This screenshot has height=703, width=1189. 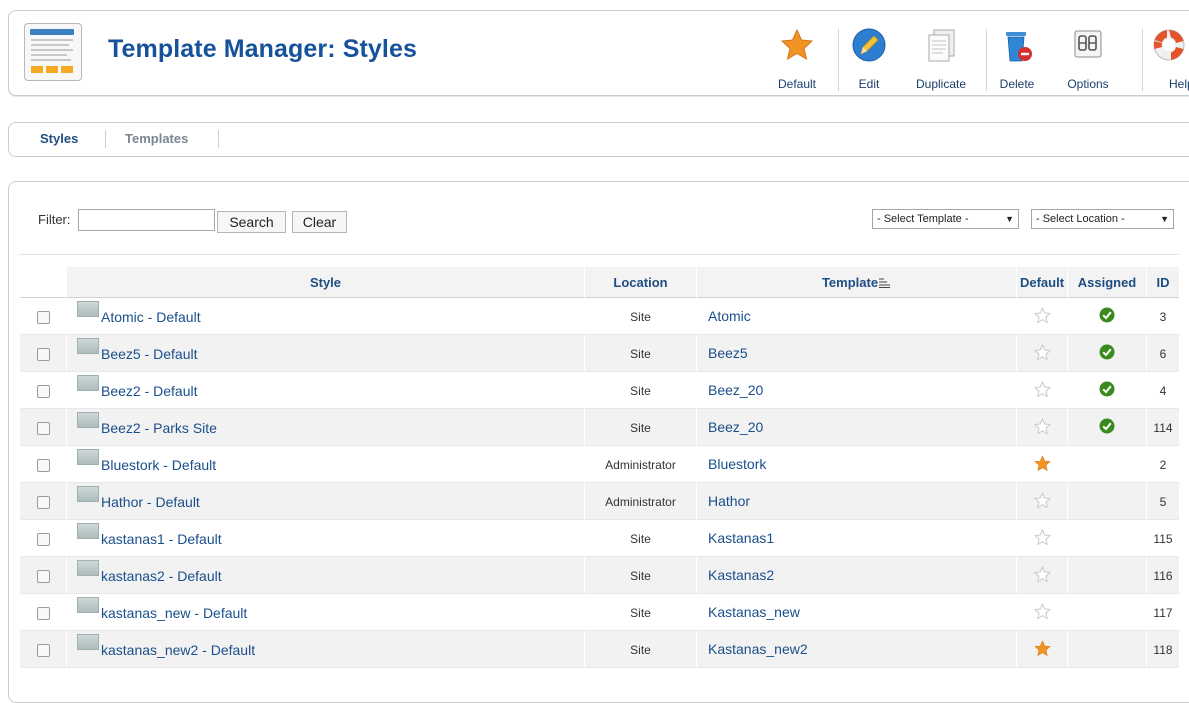 I want to click on id-cell: 116, so click(x=1163, y=575).